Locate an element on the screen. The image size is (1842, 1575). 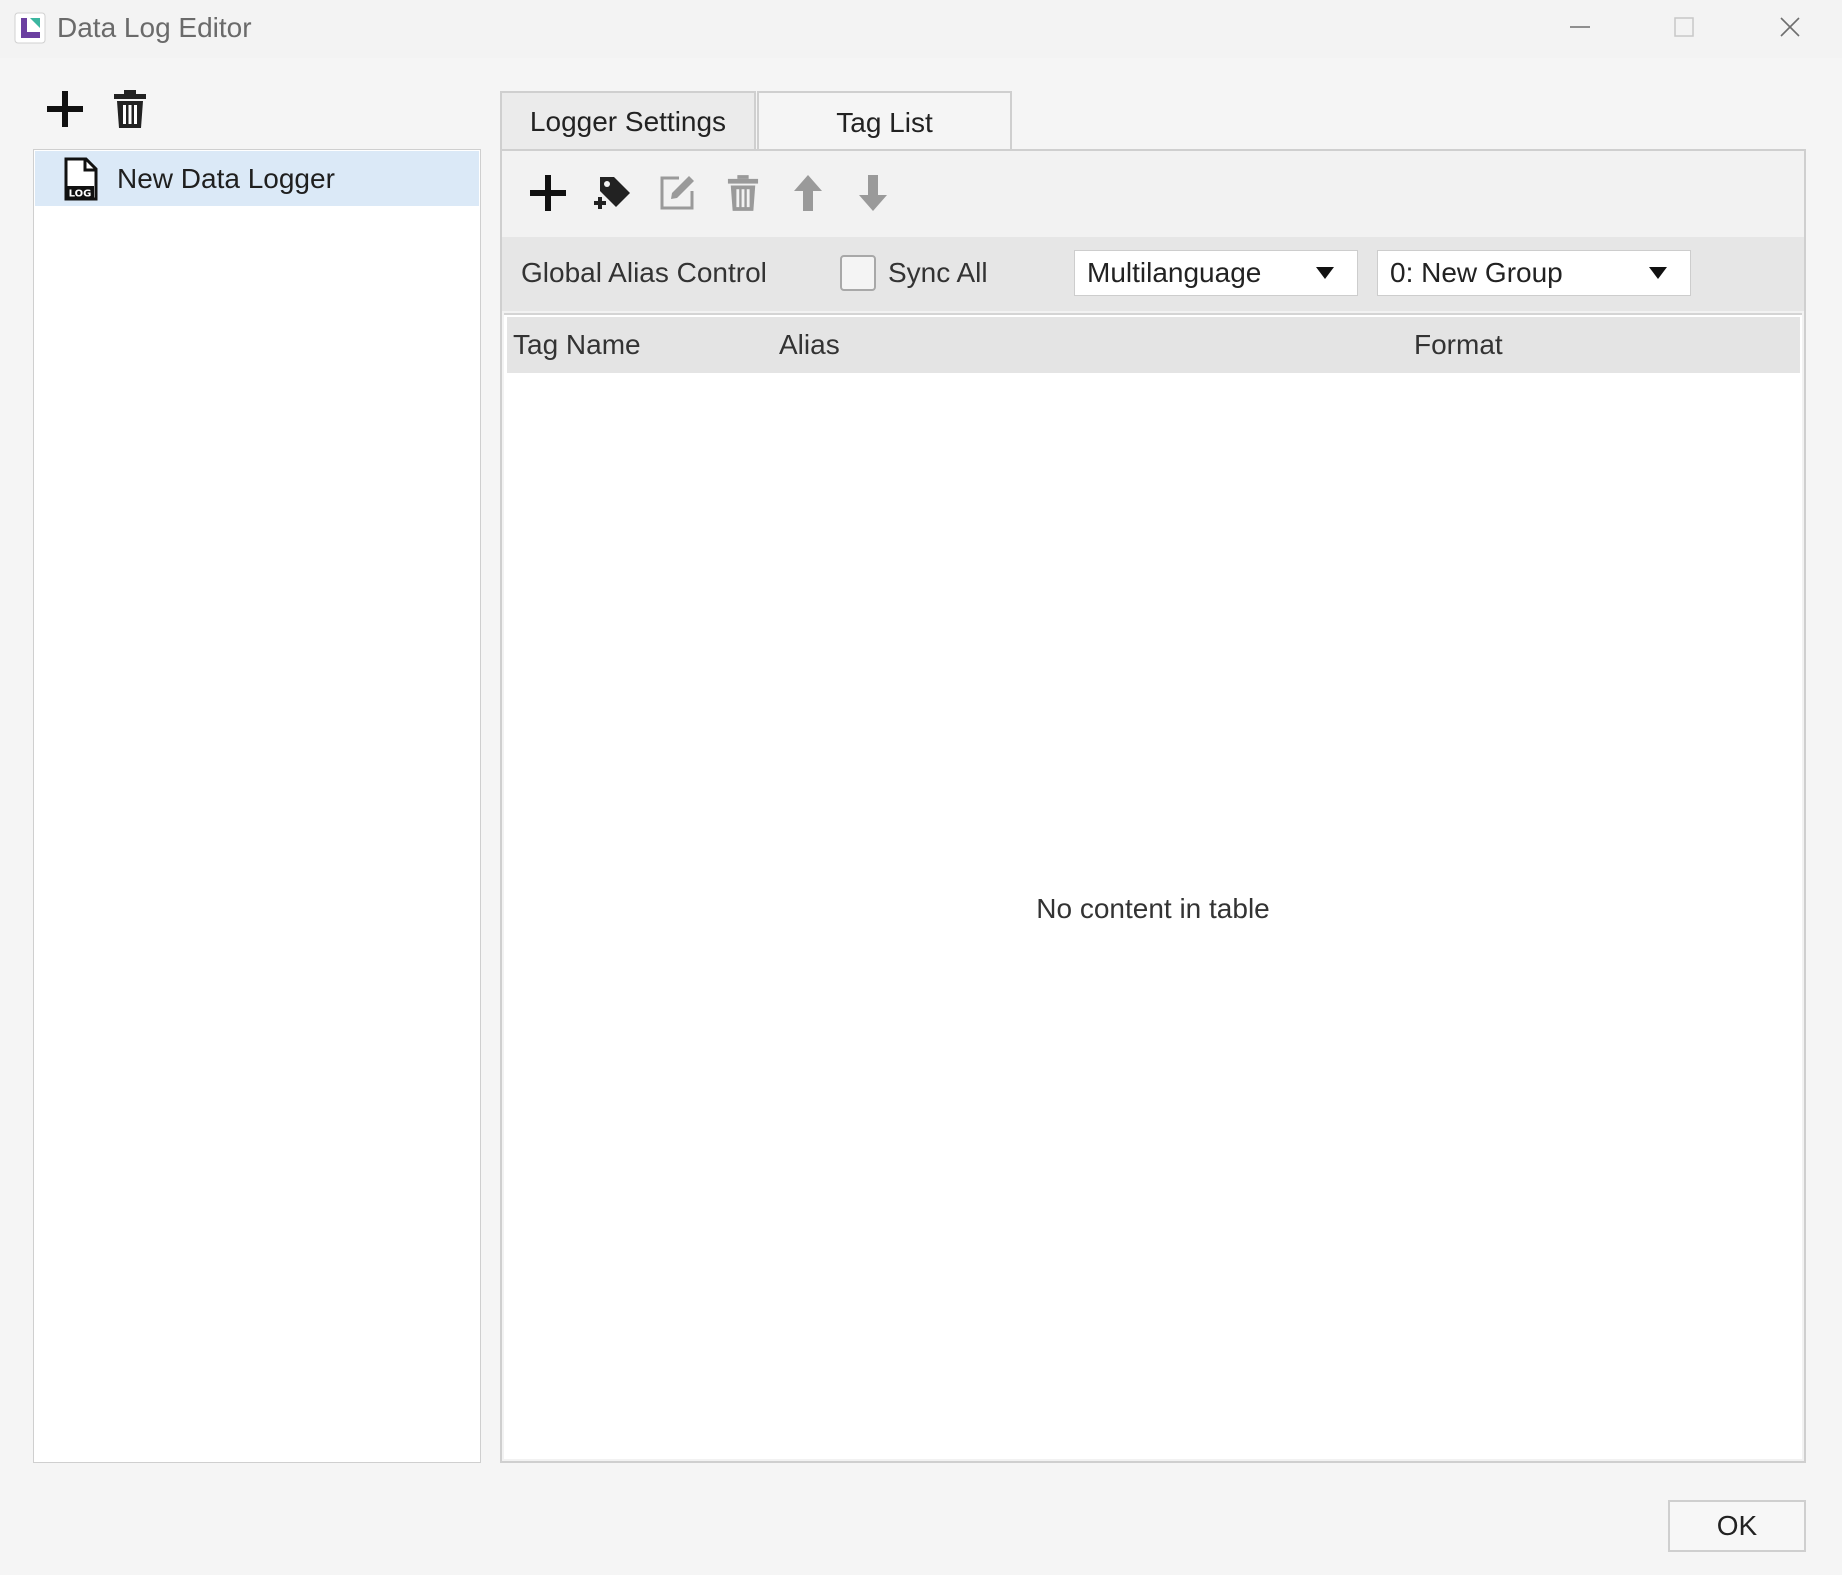
tab-tag-list: Tag List is located at coordinates (884, 122).